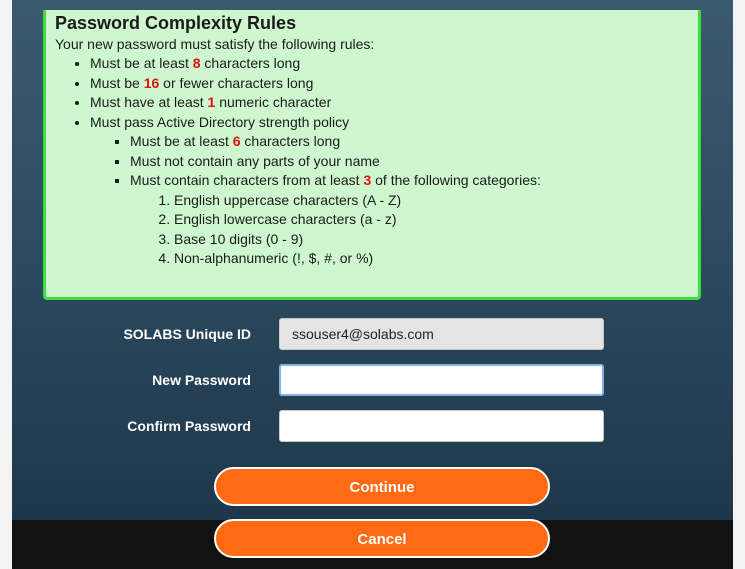  What do you see at coordinates (201, 380) in the screenshot?
I see `new-password-label: New Password` at bounding box center [201, 380].